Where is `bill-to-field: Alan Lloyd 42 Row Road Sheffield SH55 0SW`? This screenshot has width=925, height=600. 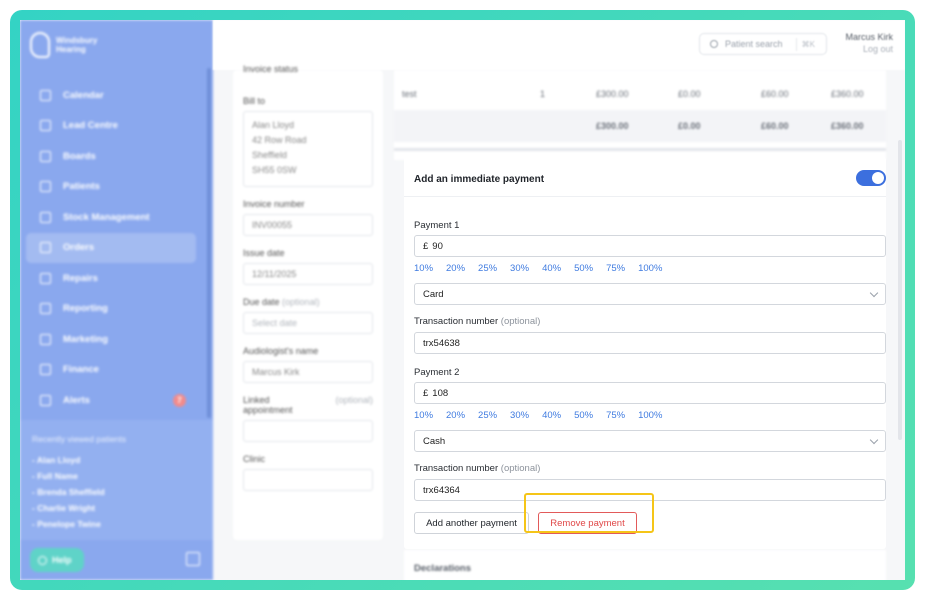 bill-to-field: Alan Lloyd 42 Row Road Sheffield SH55 0SW is located at coordinates (308, 149).